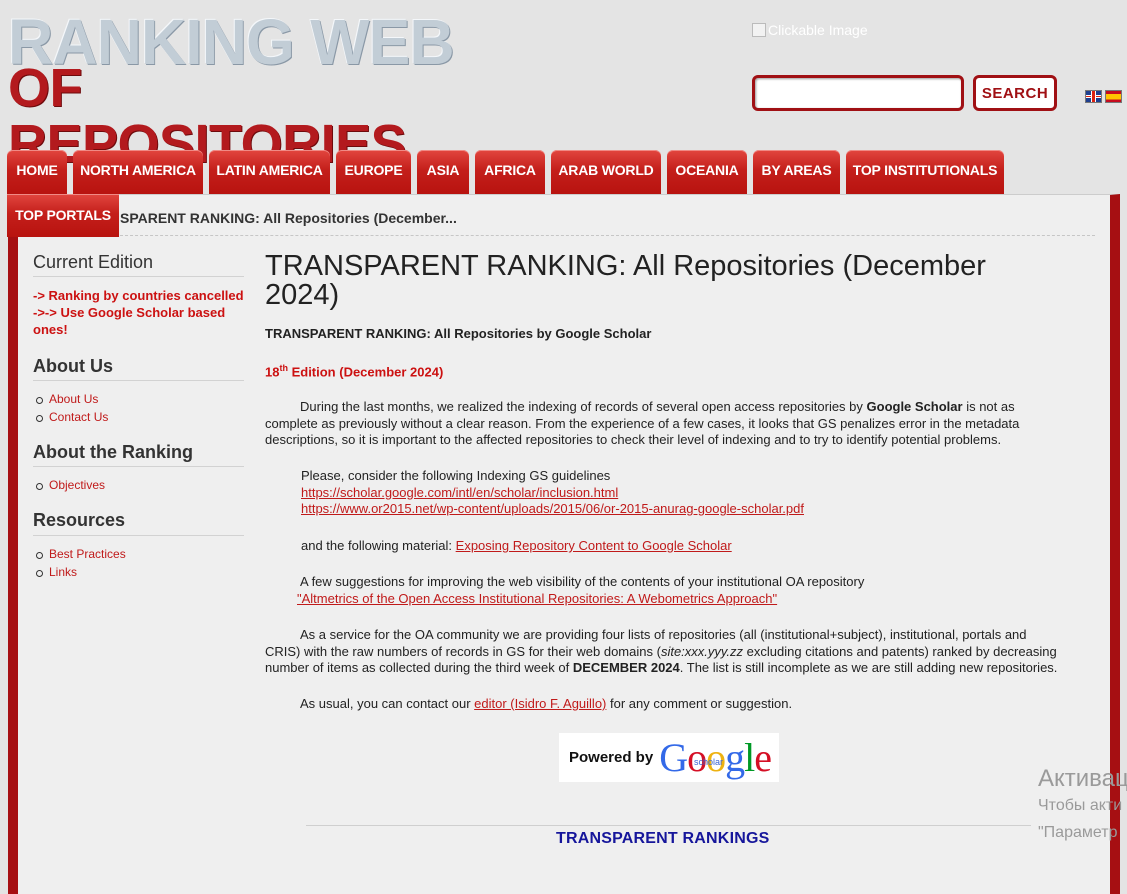 The width and height of the screenshot is (1127, 894). Describe the element at coordinates (673, 757) in the screenshot. I see `google-letter: G` at that location.